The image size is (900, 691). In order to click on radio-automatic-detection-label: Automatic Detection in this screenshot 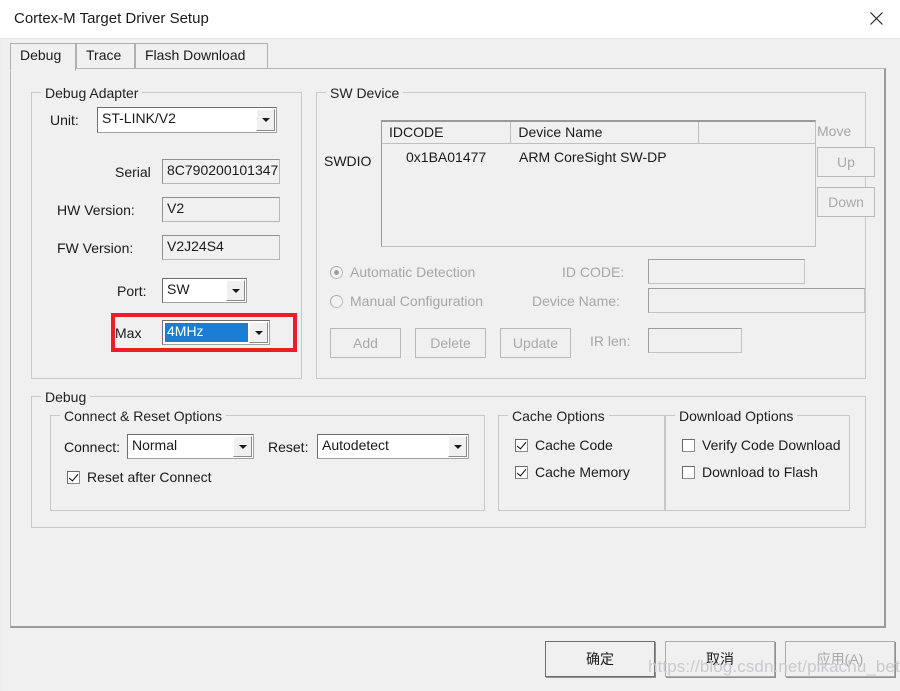, I will do `click(413, 272)`.